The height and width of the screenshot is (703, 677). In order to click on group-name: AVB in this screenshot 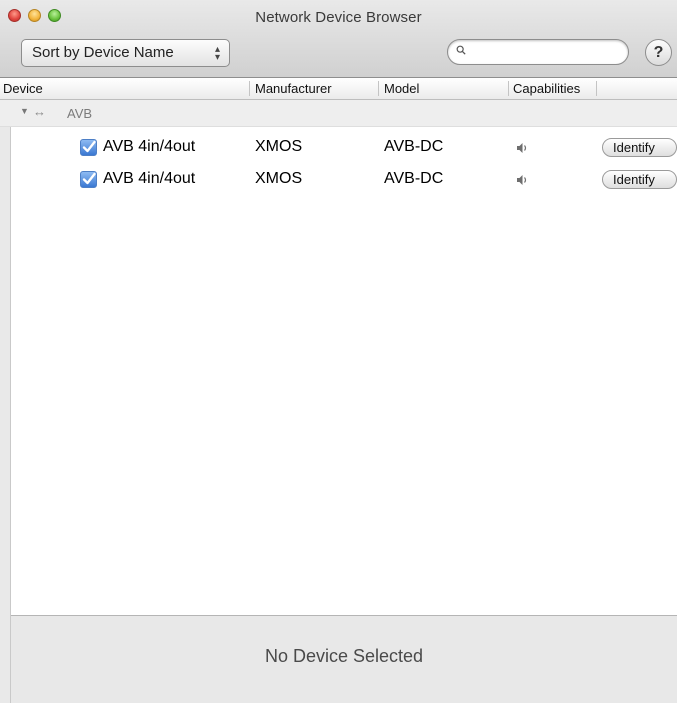, I will do `click(80, 113)`.